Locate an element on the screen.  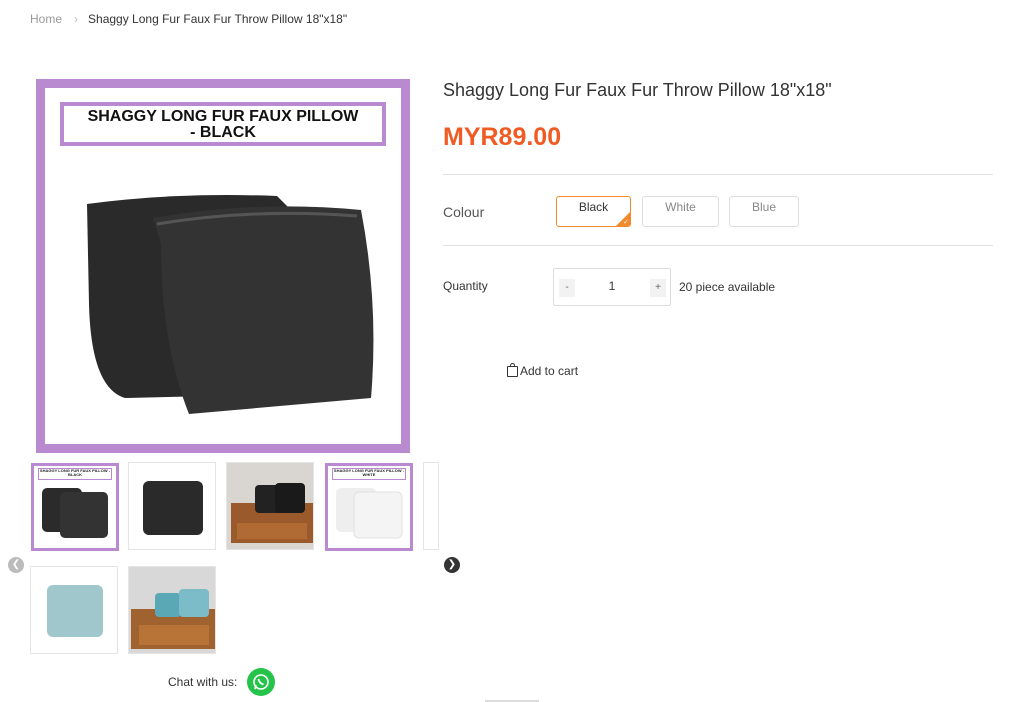
thumbnail-black-sofa is located at coordinates (270, 506).